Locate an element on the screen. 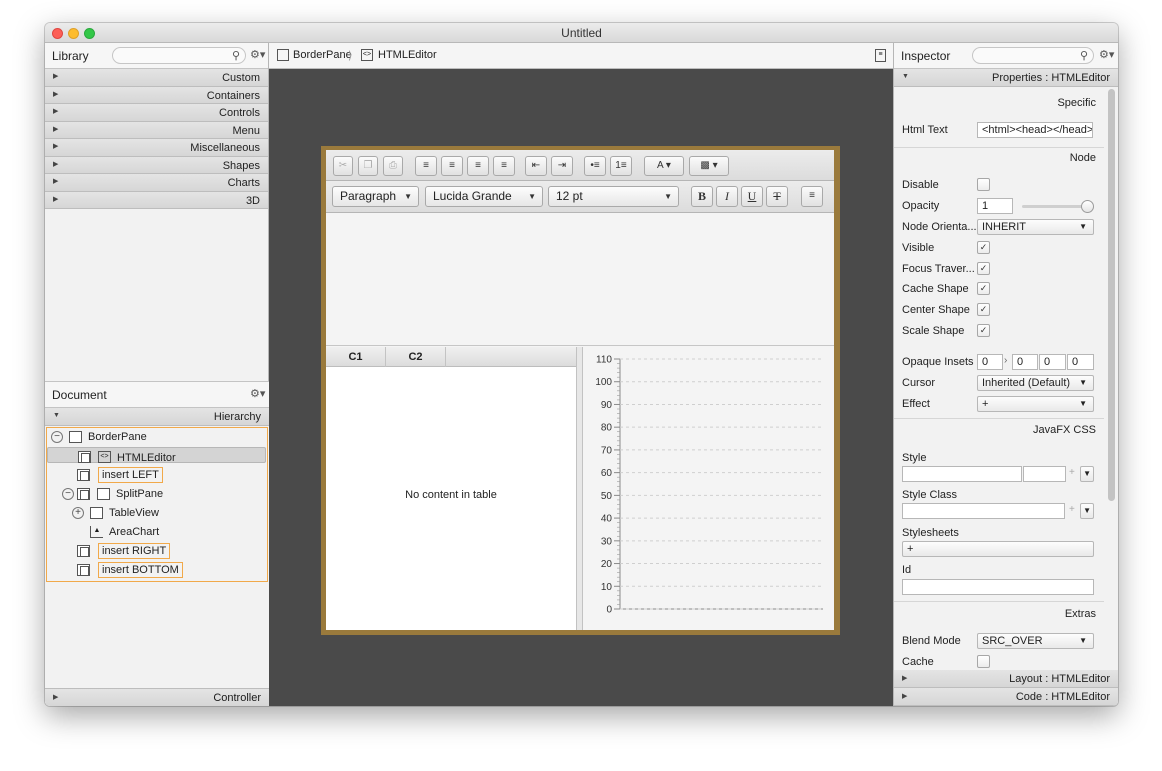  minimize-window-button is located at coordinates (73, 33).